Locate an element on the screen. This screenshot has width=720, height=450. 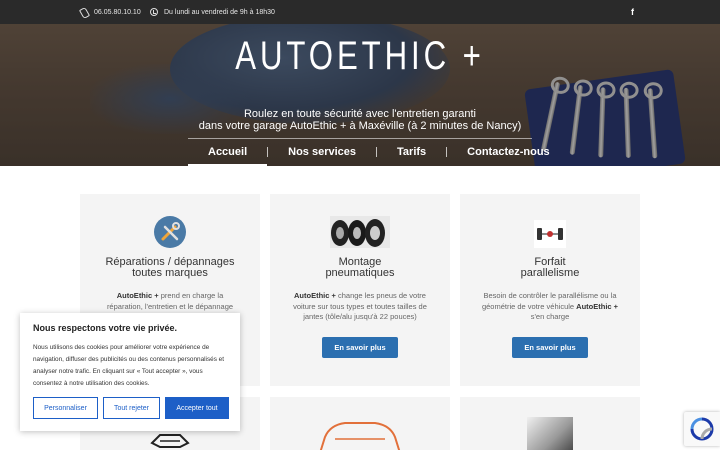
phone-number: 06.05.80.10.10 is located at coordinates (117, 12).